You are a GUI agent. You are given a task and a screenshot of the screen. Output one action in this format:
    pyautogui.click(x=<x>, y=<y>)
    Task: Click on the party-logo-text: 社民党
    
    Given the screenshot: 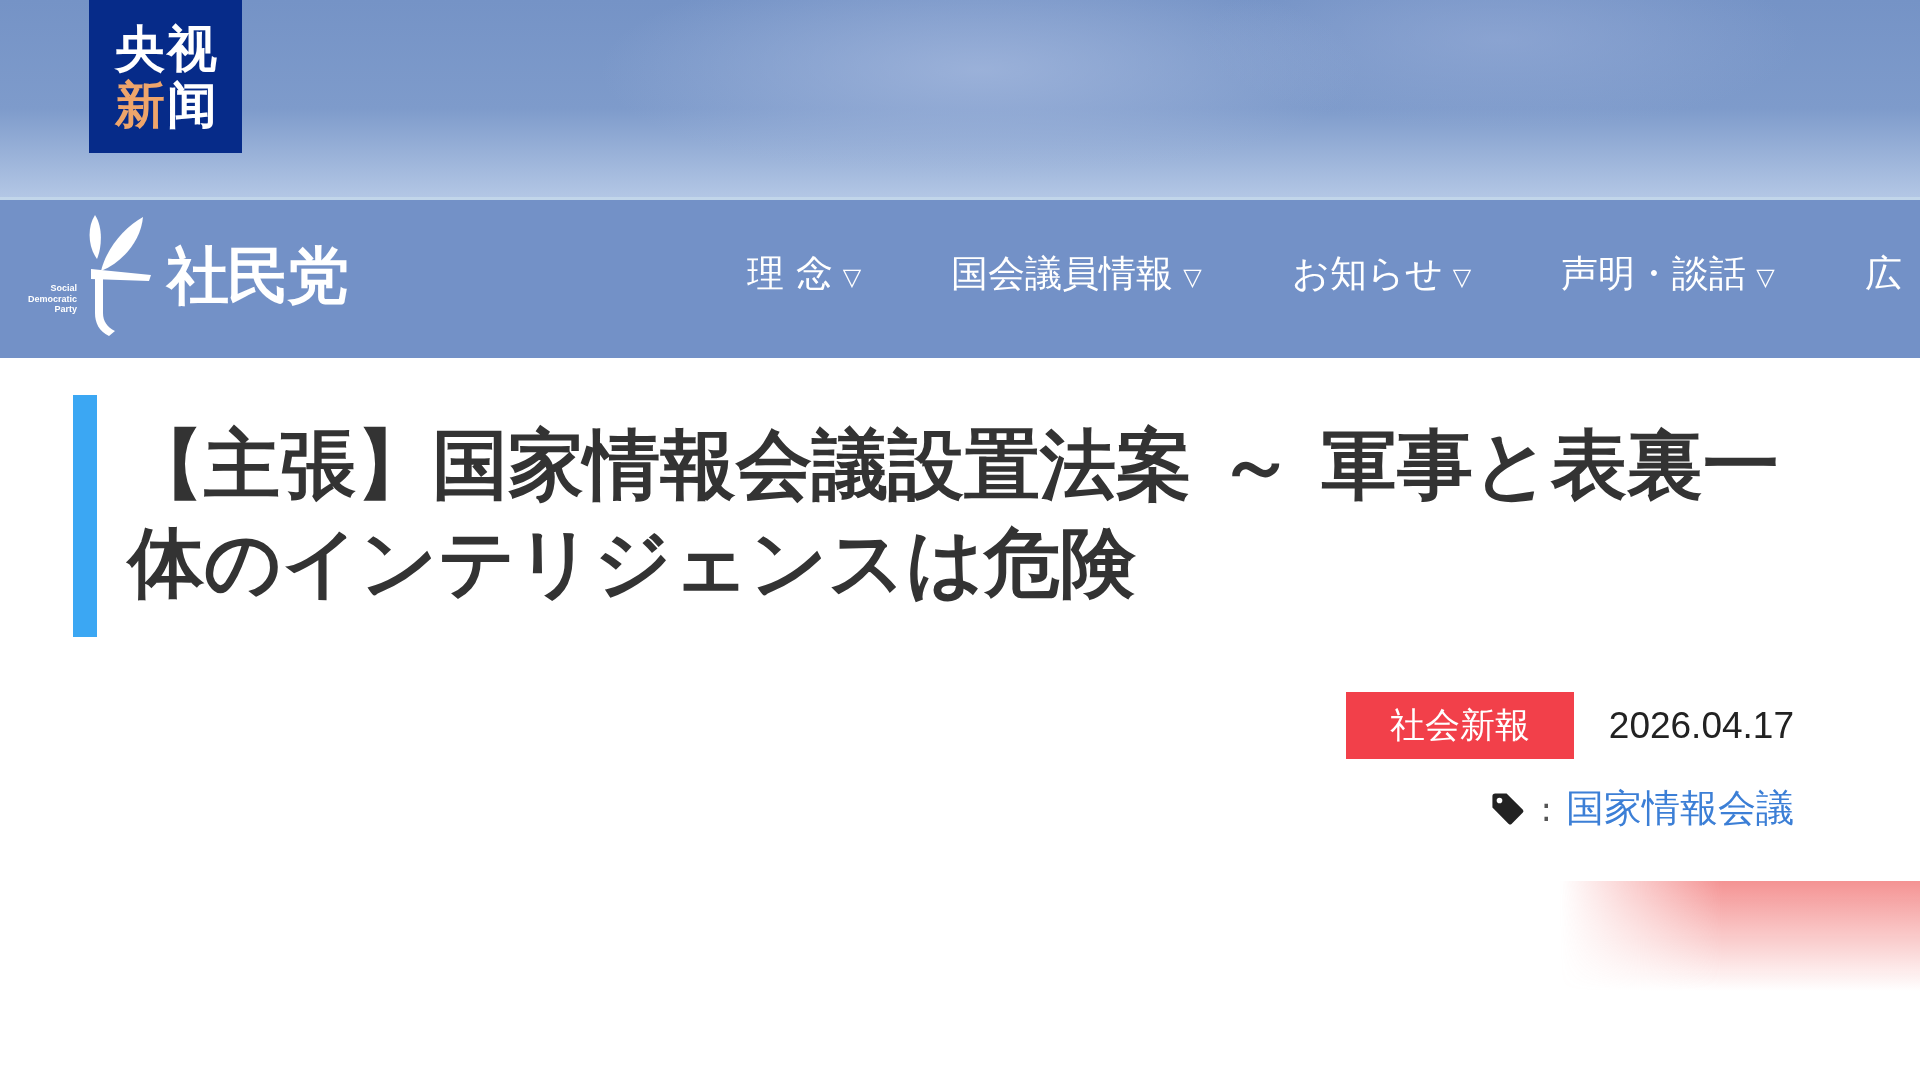 What is the action you would take?
    pyautogui.click(x=257, y=276)
    